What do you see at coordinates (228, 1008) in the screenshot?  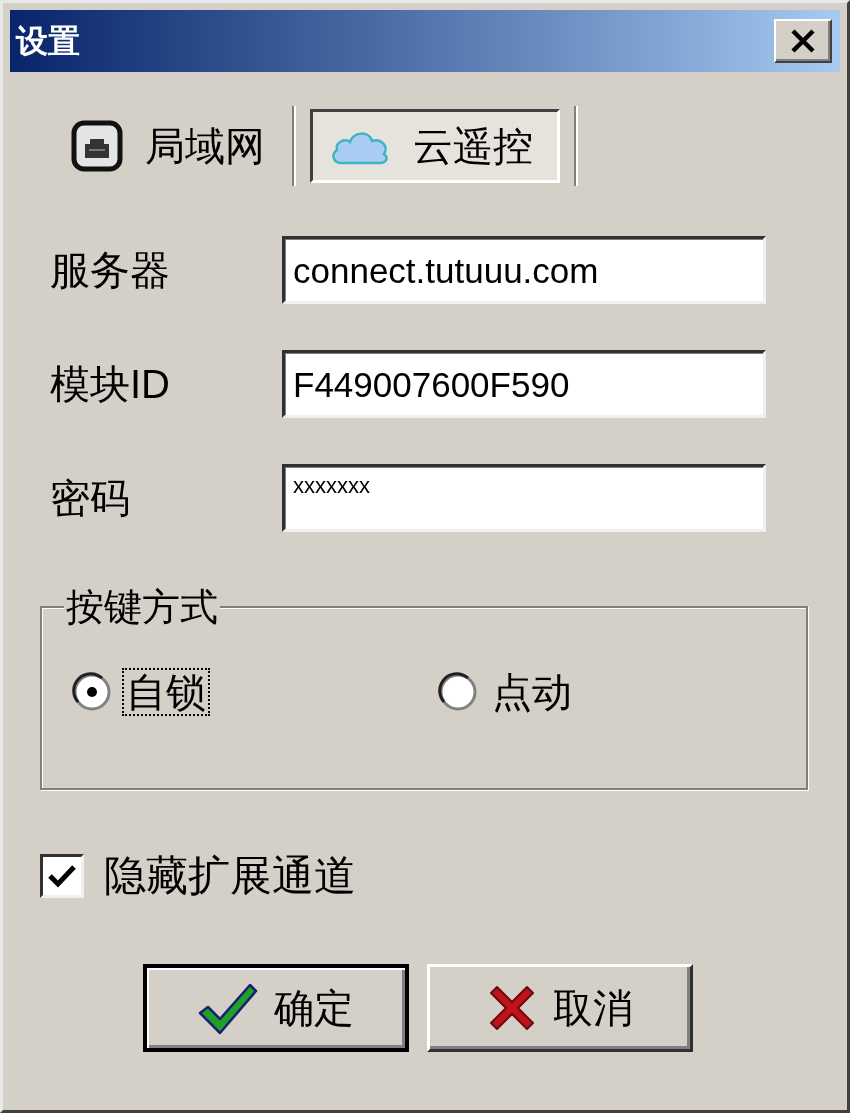 I see `checkmark-icon` at bounding box center [228, 1008].